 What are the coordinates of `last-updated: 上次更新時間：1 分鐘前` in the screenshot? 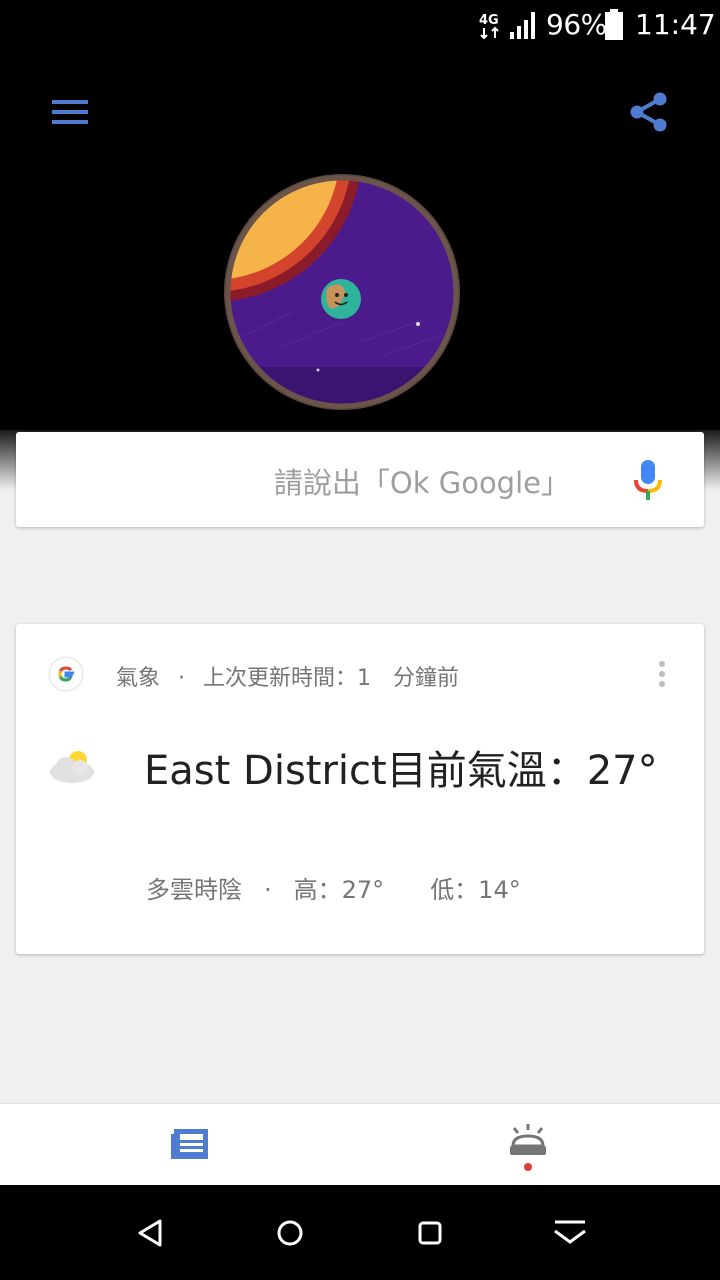 It's located at (331, 678).